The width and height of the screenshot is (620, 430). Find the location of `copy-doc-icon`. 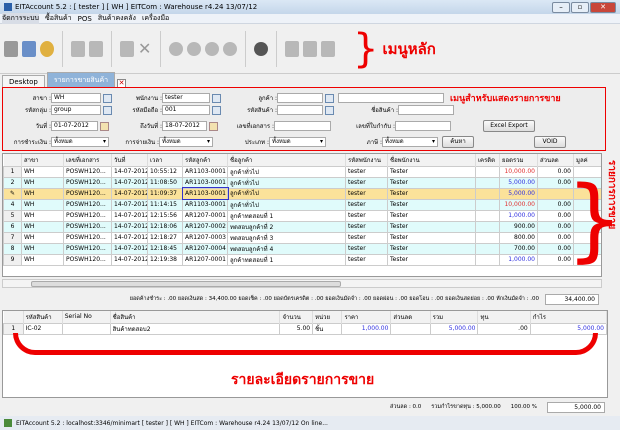

copy-doc-icon is located at coordinates (310, 48).